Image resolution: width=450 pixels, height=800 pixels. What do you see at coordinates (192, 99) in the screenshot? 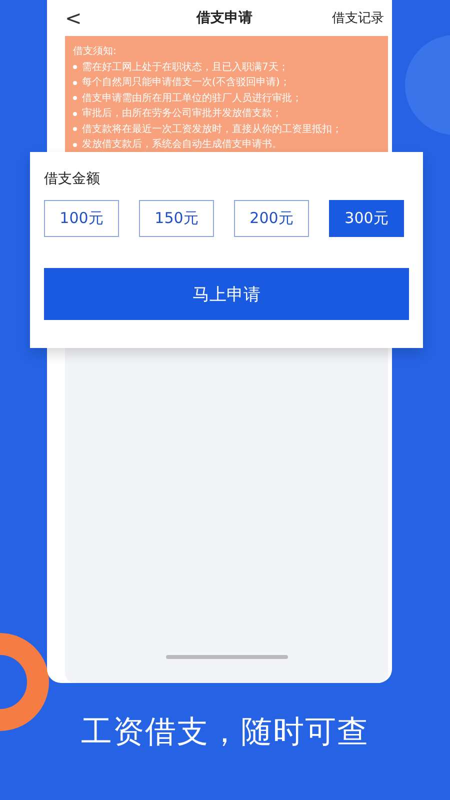
I see `notice-item: 借支申请需由所在用工单位的驻厂人员进行审批；` at bounding box center [192, 99].